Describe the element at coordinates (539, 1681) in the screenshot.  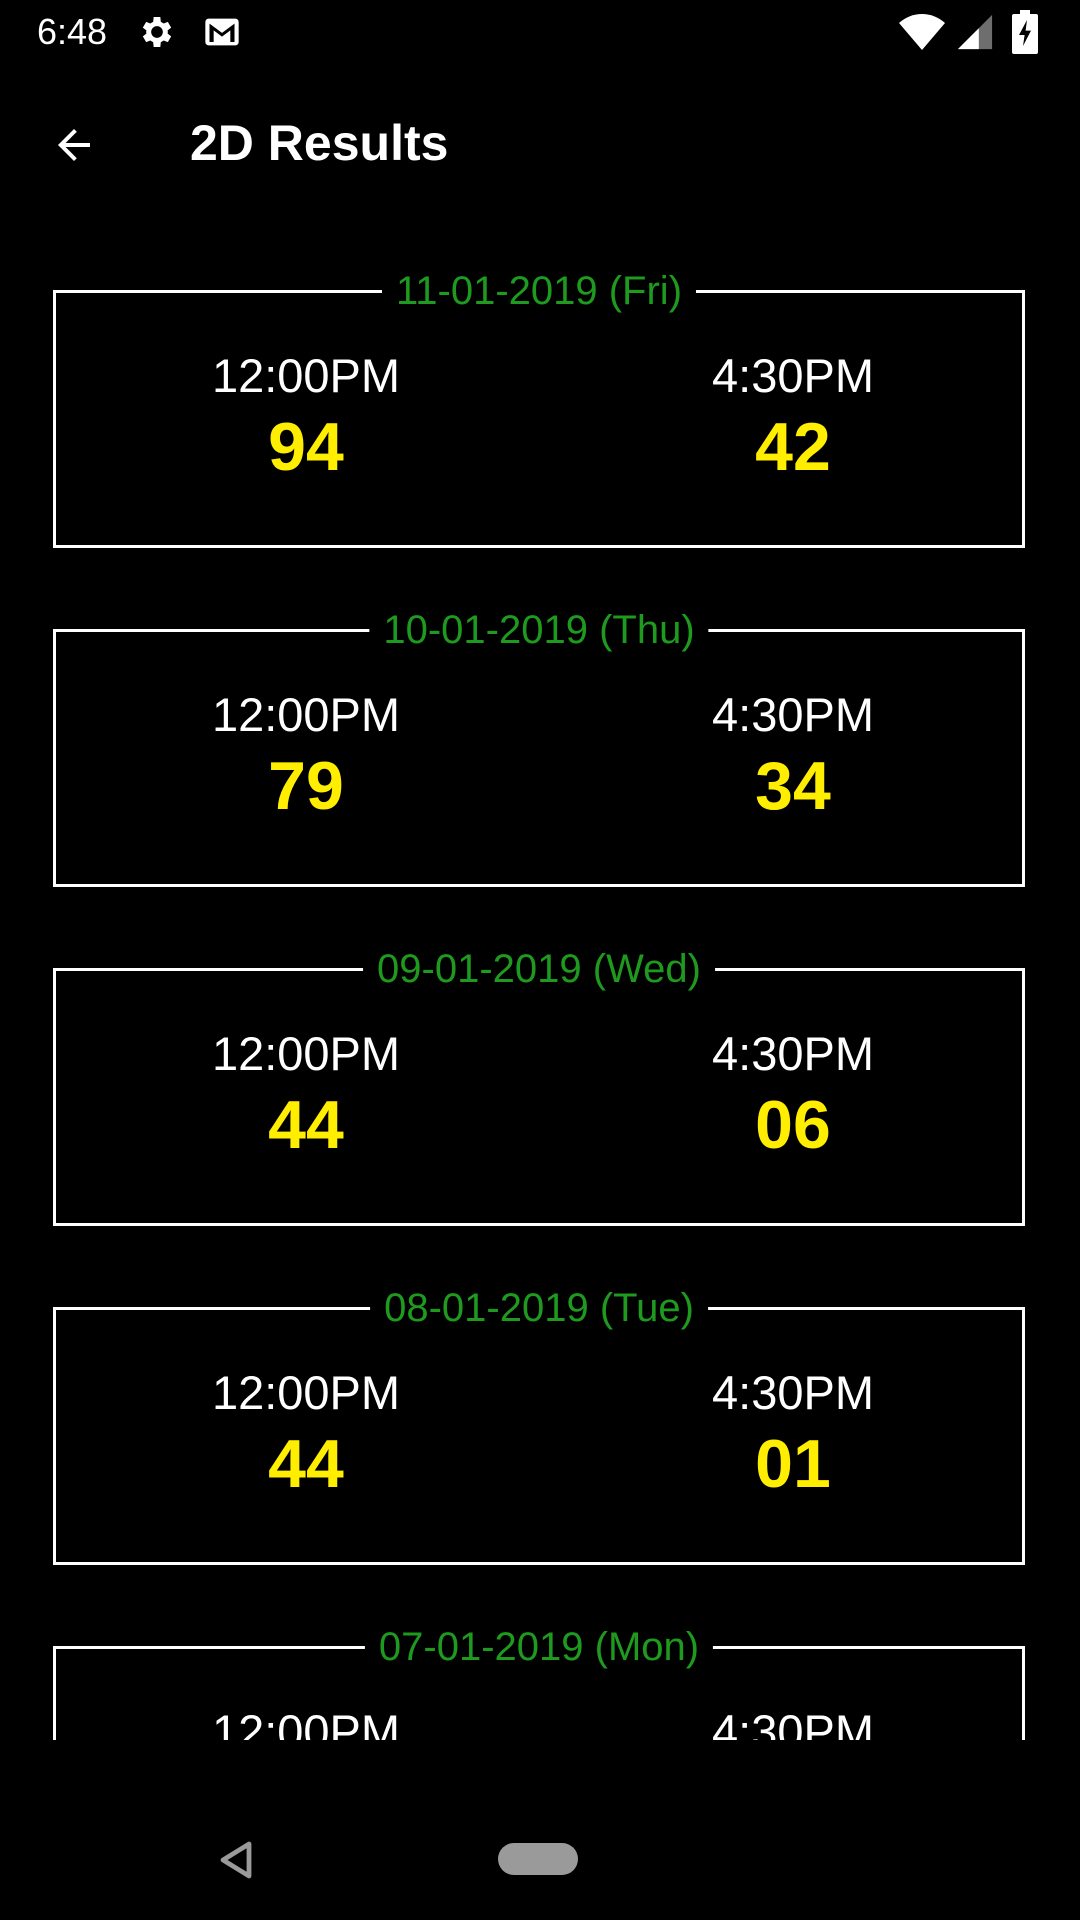
I see `result-card: 07-01-2019 (Mon) 12:00PM 4:30PM` at that location.